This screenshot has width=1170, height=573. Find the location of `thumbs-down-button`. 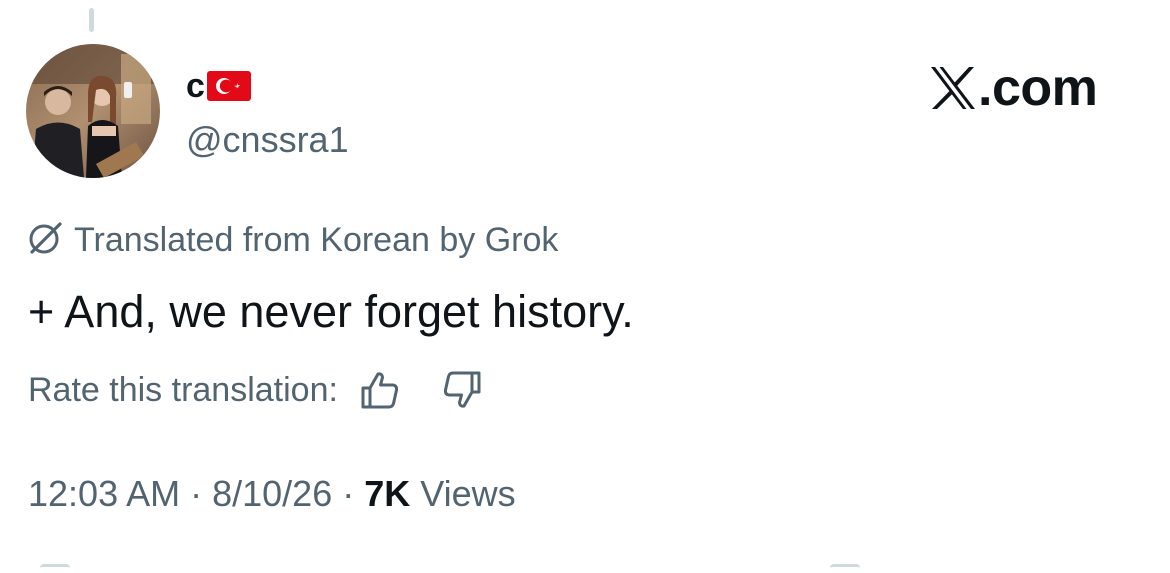

thumbs-down-button is located at coordinates (462, 390).